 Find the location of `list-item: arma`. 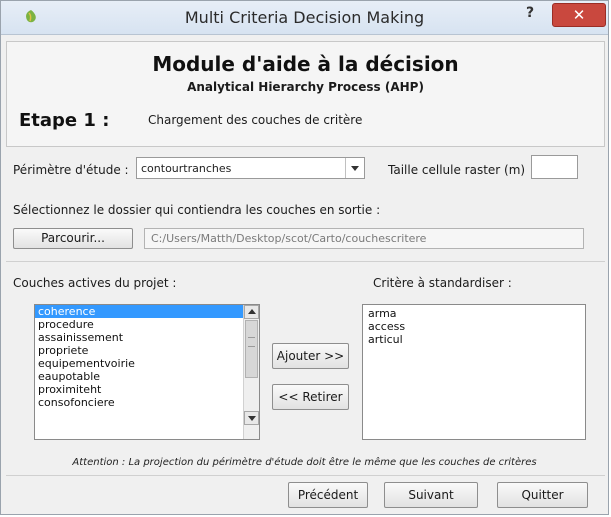

list-item: arma is located at coordinates (474, 313).